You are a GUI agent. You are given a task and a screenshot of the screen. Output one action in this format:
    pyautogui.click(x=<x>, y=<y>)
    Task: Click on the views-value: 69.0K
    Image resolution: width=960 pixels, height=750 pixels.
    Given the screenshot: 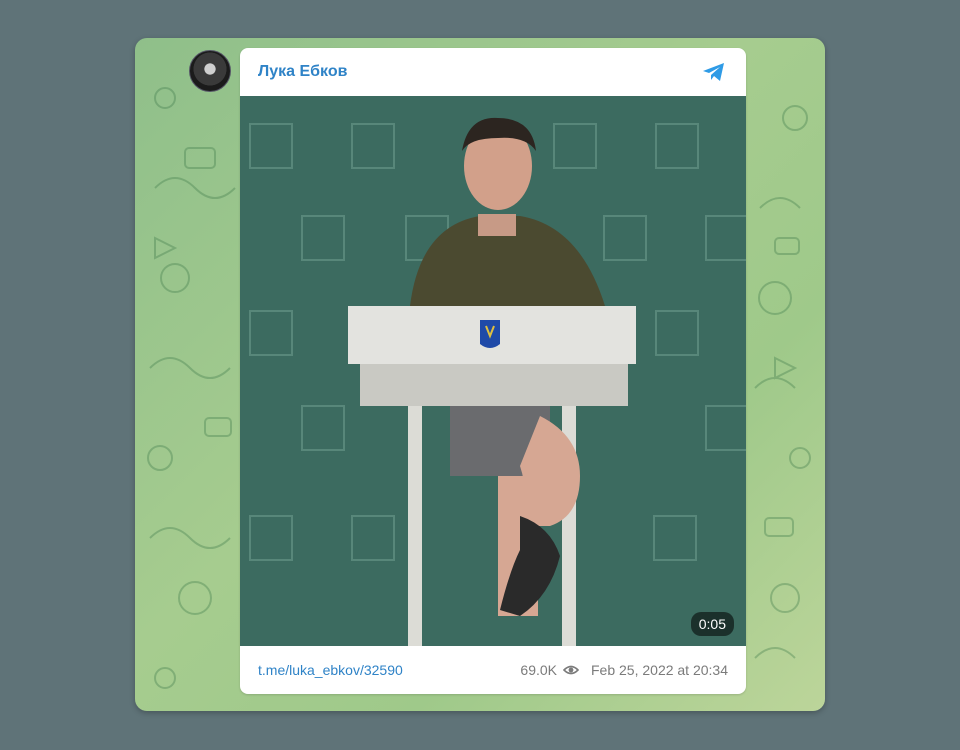 What is the action you would take?
    pyautogui.click(x=538, y=670)
    